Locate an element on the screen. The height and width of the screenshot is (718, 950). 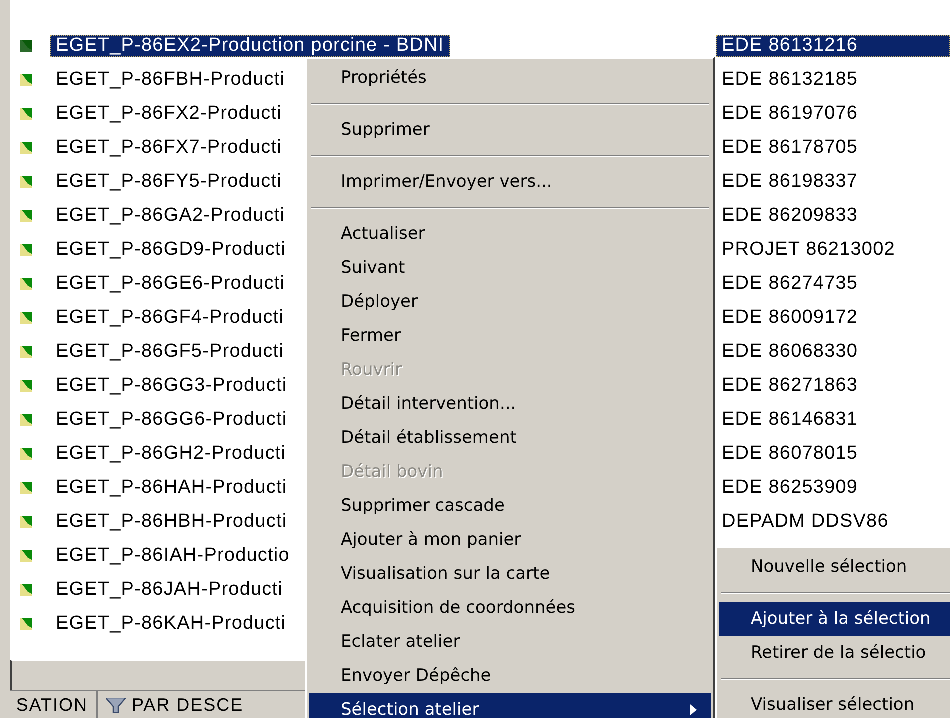
row-name: EGET_P-86GA2-Producti is located at coordinates (171, 216).